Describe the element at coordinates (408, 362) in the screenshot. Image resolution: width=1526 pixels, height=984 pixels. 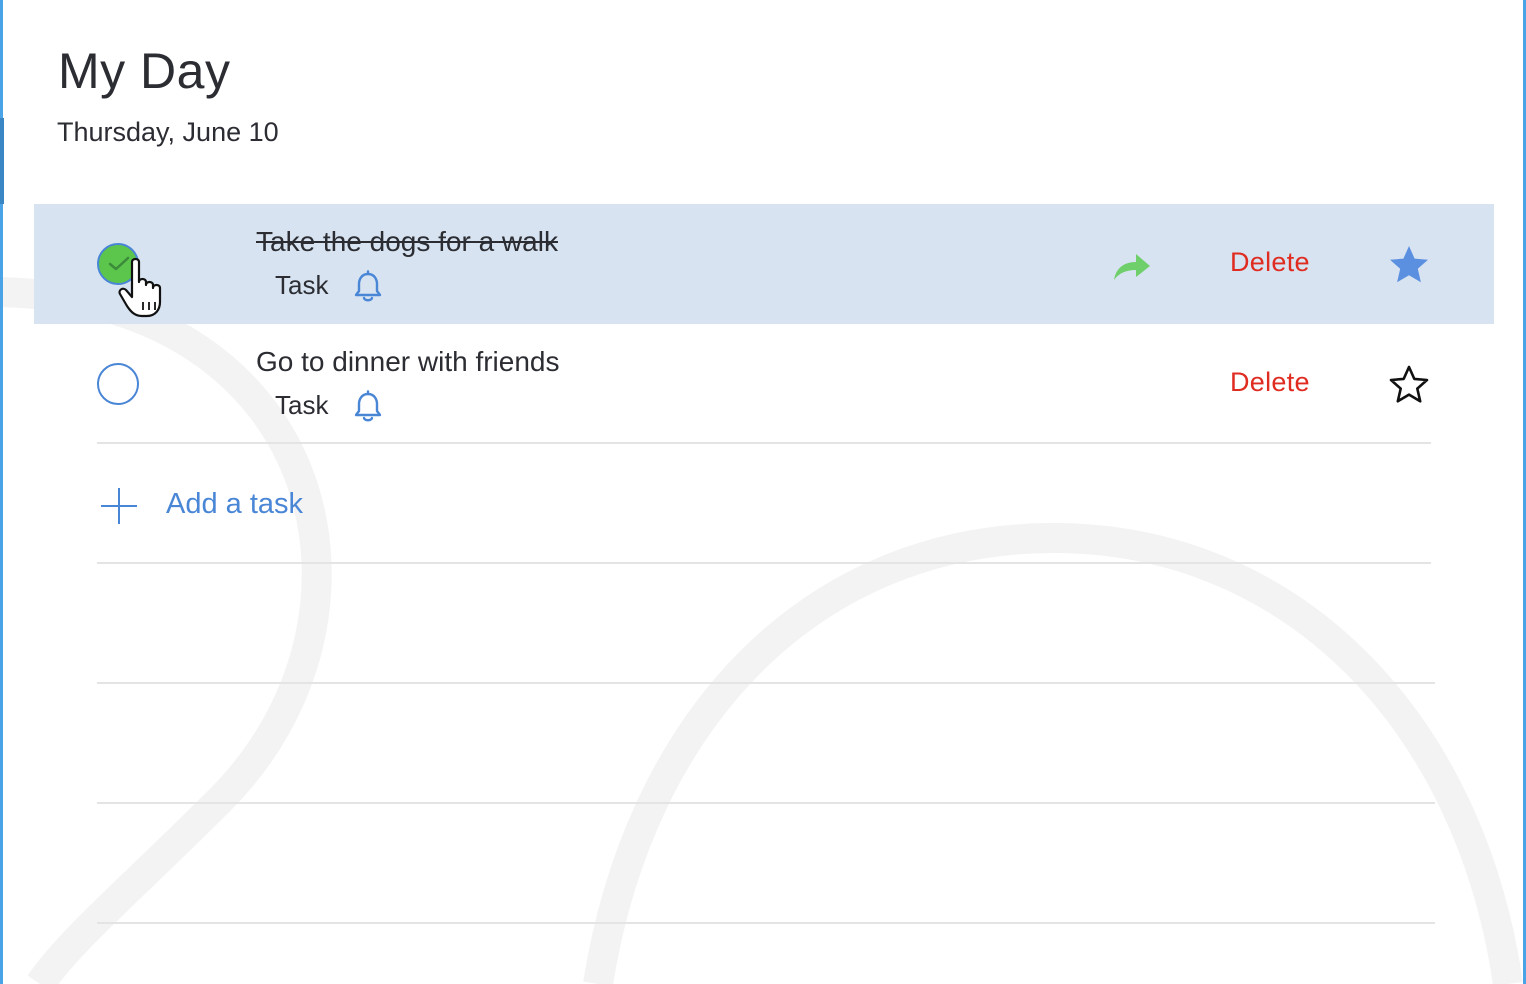
I see `task-title: Go to dinner with friends` at that location.